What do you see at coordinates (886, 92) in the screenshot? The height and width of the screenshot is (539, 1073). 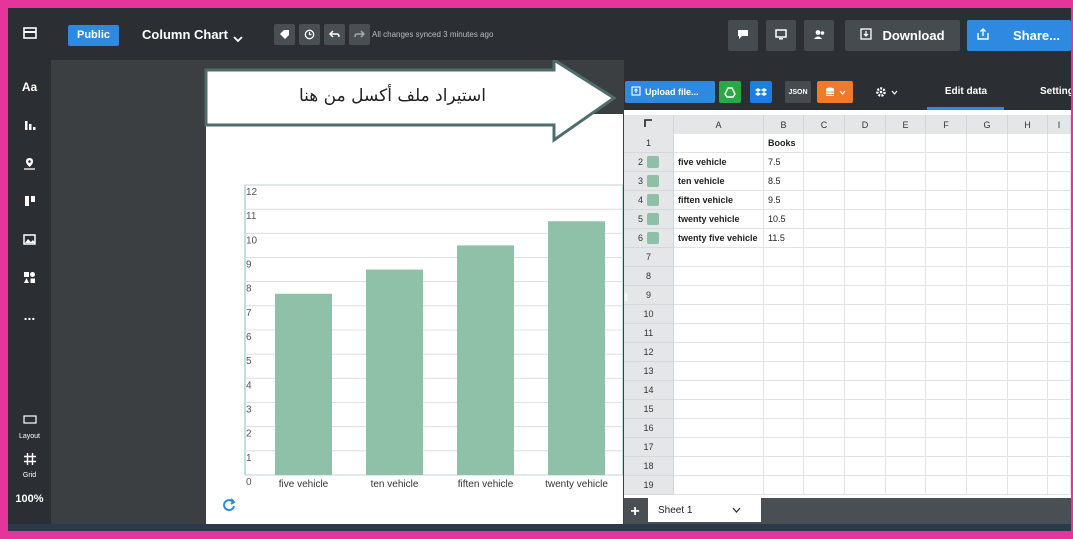 I see `gear-icon` at bounding box center [886, 92].